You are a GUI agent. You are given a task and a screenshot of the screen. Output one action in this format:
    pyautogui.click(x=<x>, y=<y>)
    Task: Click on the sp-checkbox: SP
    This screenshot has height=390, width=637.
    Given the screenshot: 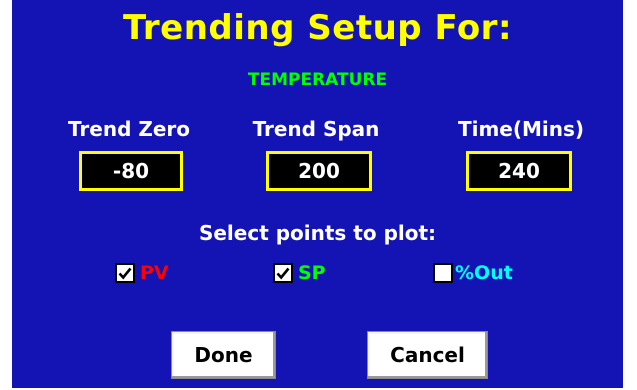 What is the action you would take?
    pyautogui.click(x=299, y=273)
    